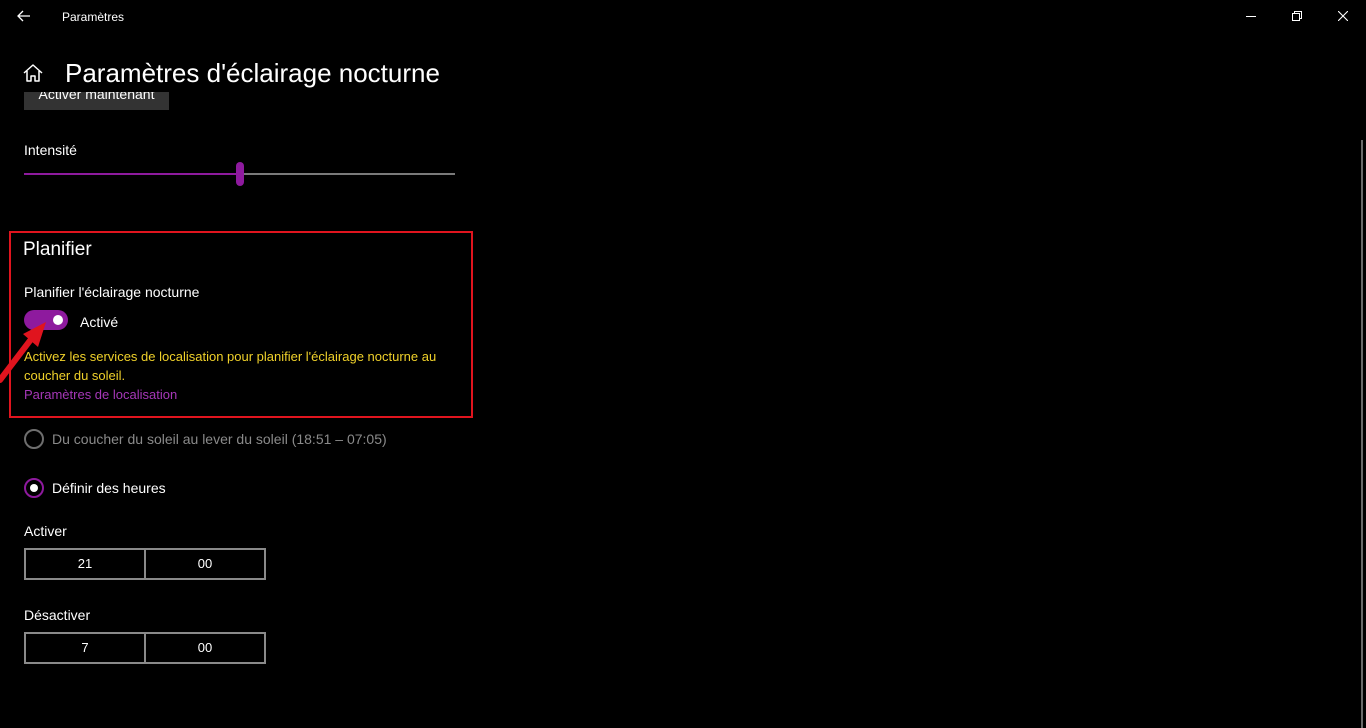 The height and width of the screenshot is (728, 1366). Describe the element at coordinates (93, 17) in the screenshot. I see `app-title: Paramètres` at that location.